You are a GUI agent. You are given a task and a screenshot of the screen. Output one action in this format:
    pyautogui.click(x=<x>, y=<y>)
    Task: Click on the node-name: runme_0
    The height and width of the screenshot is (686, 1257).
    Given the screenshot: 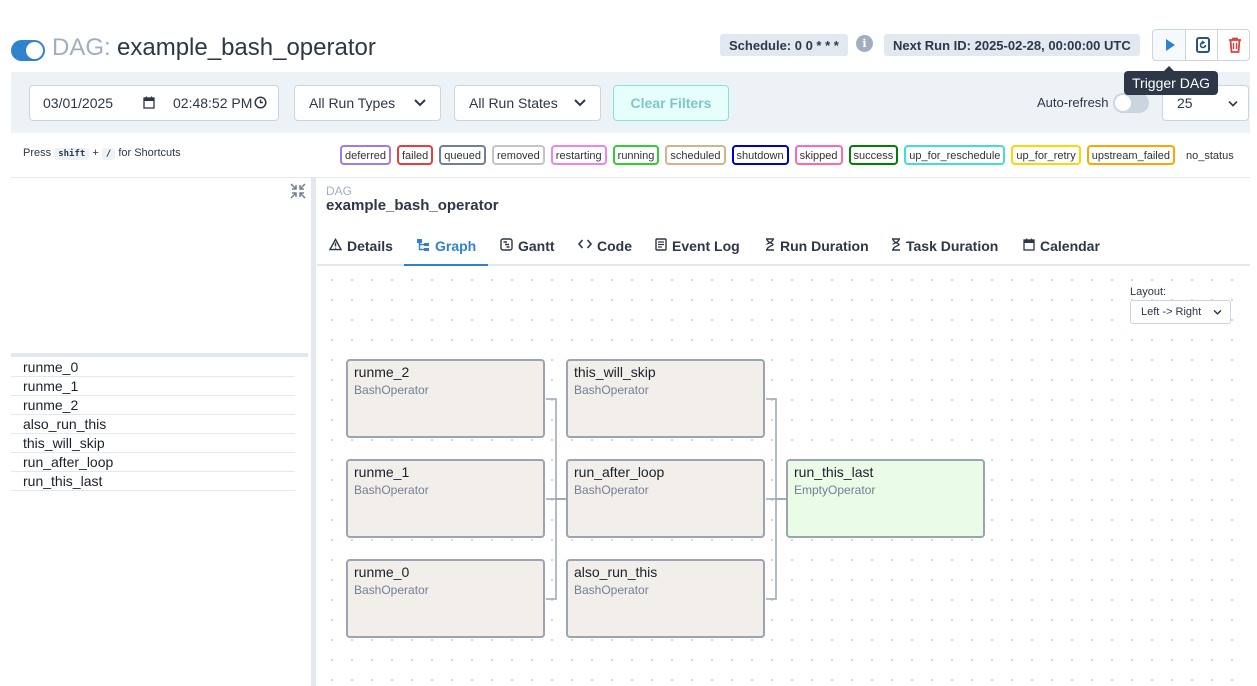 What is the action you would take?
    pyautogui.click(x=382, y=572)
    